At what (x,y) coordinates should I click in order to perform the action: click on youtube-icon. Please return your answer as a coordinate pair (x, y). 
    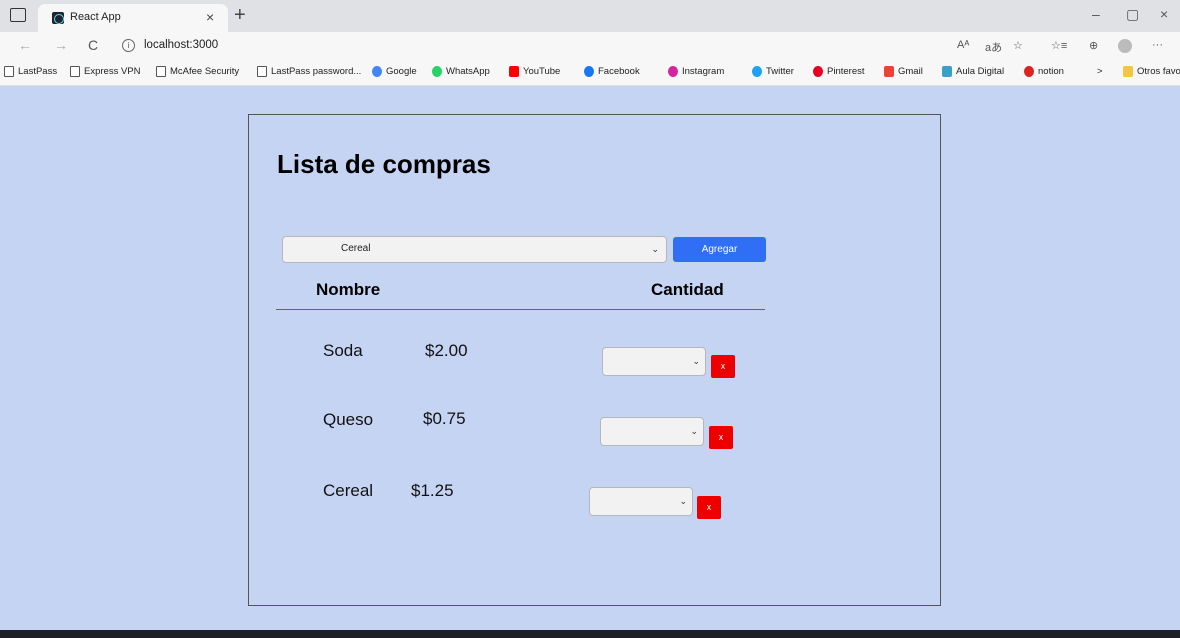
    Looking at the image, I should click on (514, 71).